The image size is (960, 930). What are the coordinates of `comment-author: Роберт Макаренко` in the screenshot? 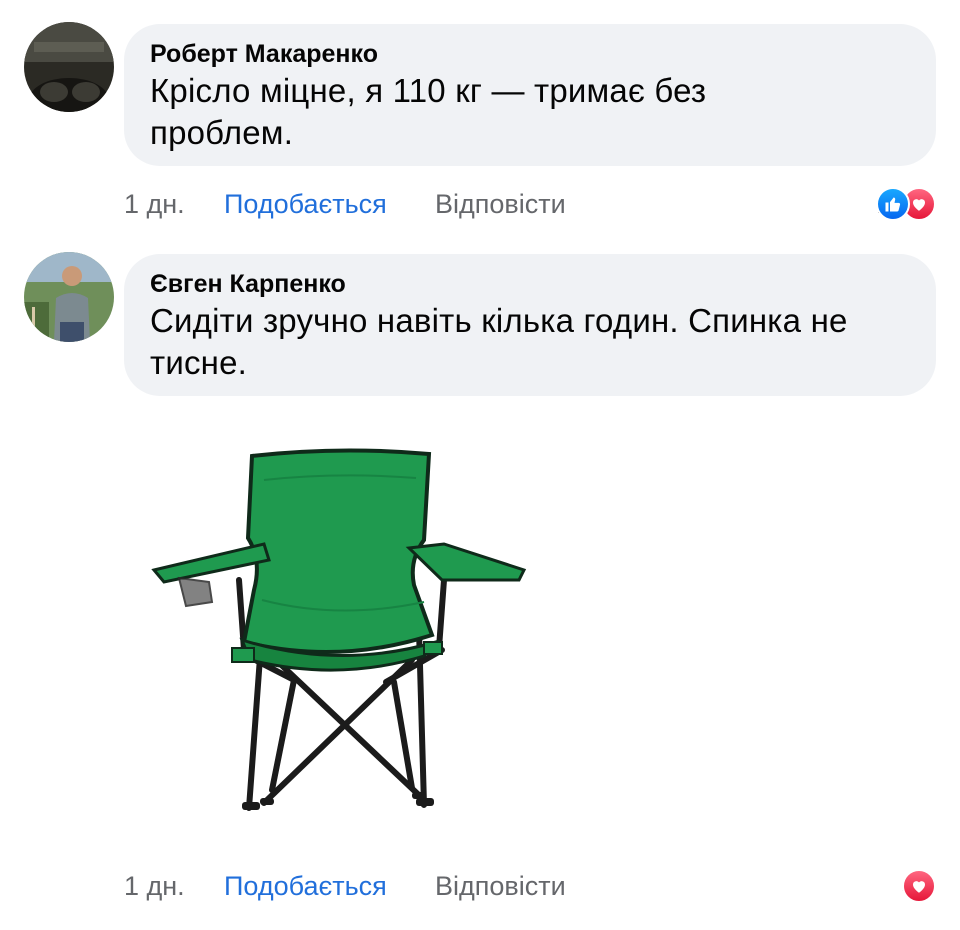 It's located at (530, 54).